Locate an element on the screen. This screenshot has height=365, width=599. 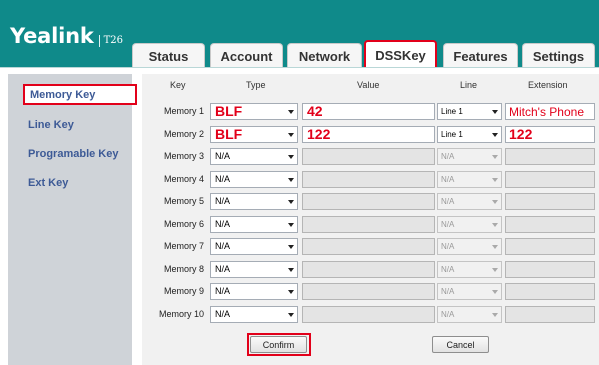
tab-dsskey: DSSKey is located at coordinates (400, 54).